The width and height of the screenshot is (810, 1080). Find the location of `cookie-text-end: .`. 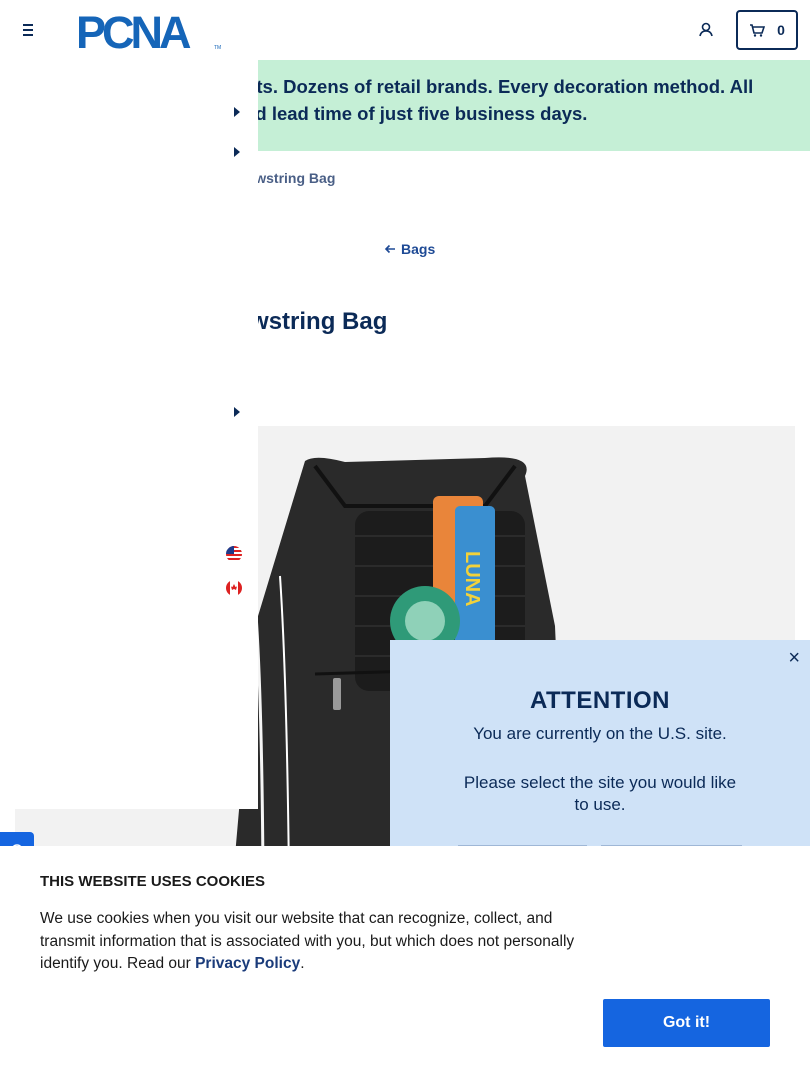

cookie-text-end: . is located at coordinates (302, 963).